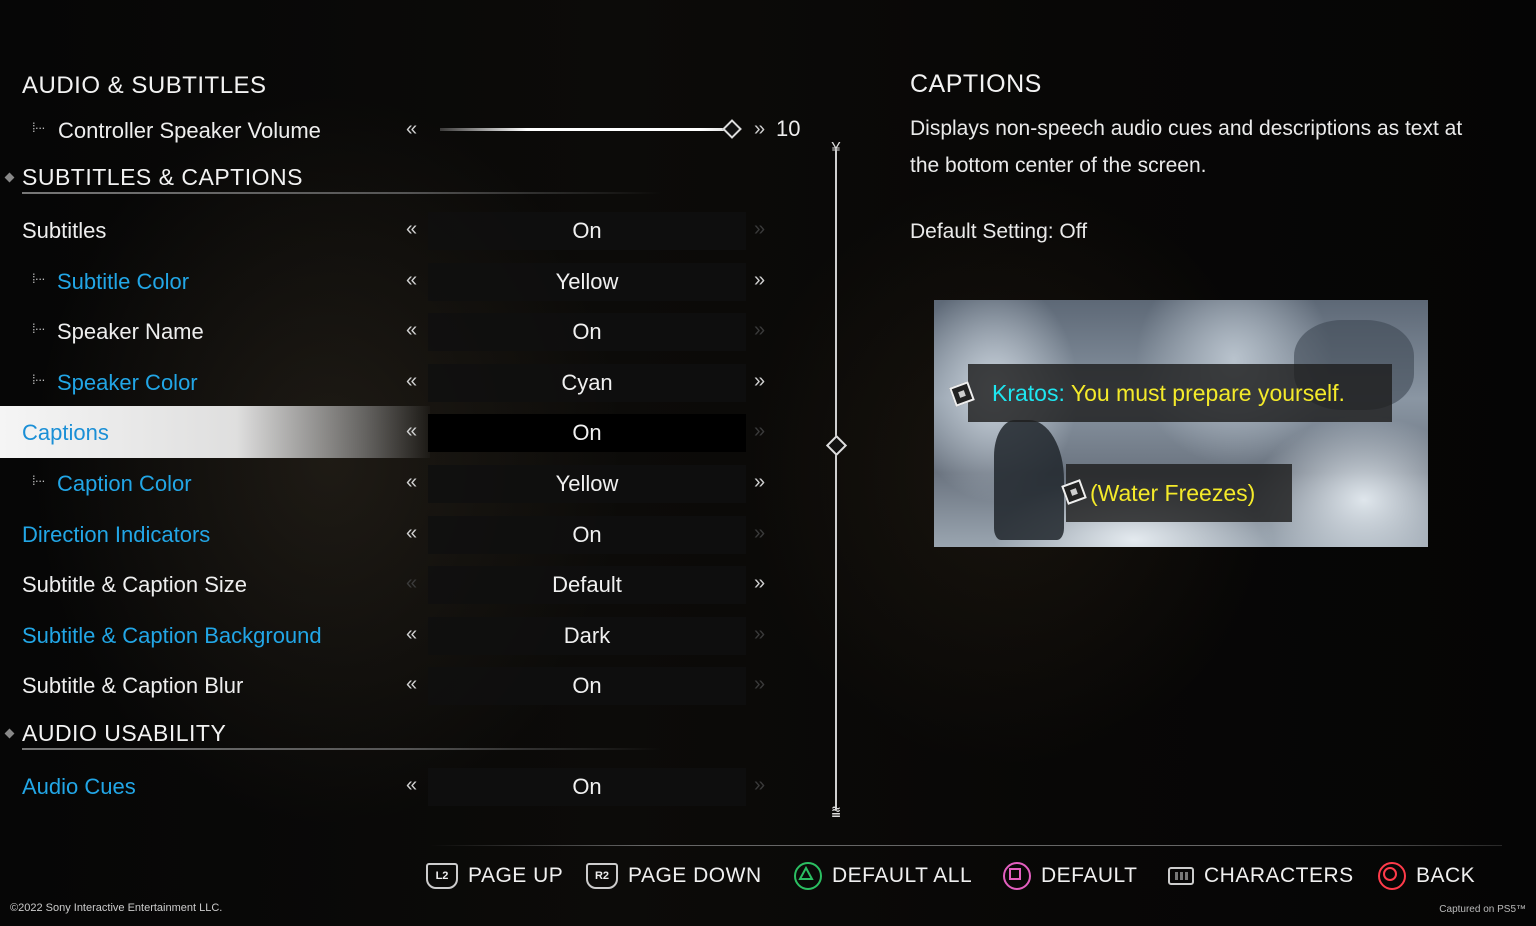 This screenshot has width=1536, height=926. I want to click on preview-speaker-name: Kratos:, so click(1028, 393).